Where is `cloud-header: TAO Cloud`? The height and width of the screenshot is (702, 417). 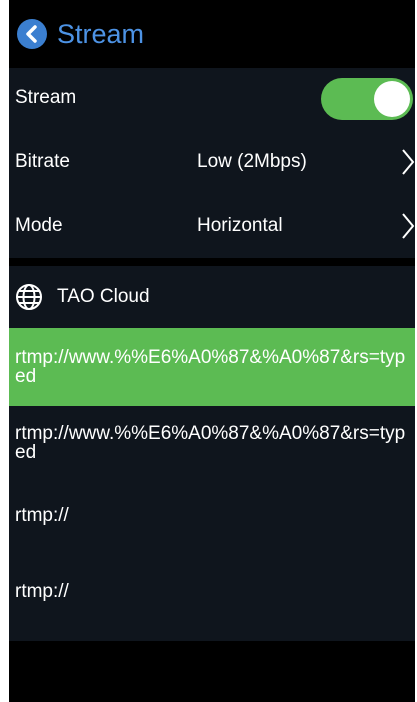 cloud-header: TAO Cloud is located at coordinates (212, 297).